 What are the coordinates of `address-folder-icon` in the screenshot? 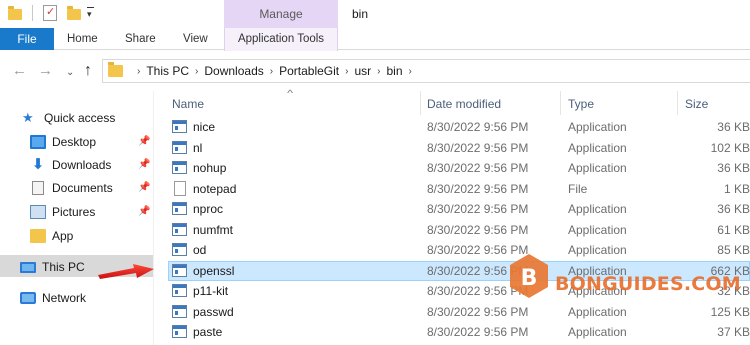 It's located at (115, 69).